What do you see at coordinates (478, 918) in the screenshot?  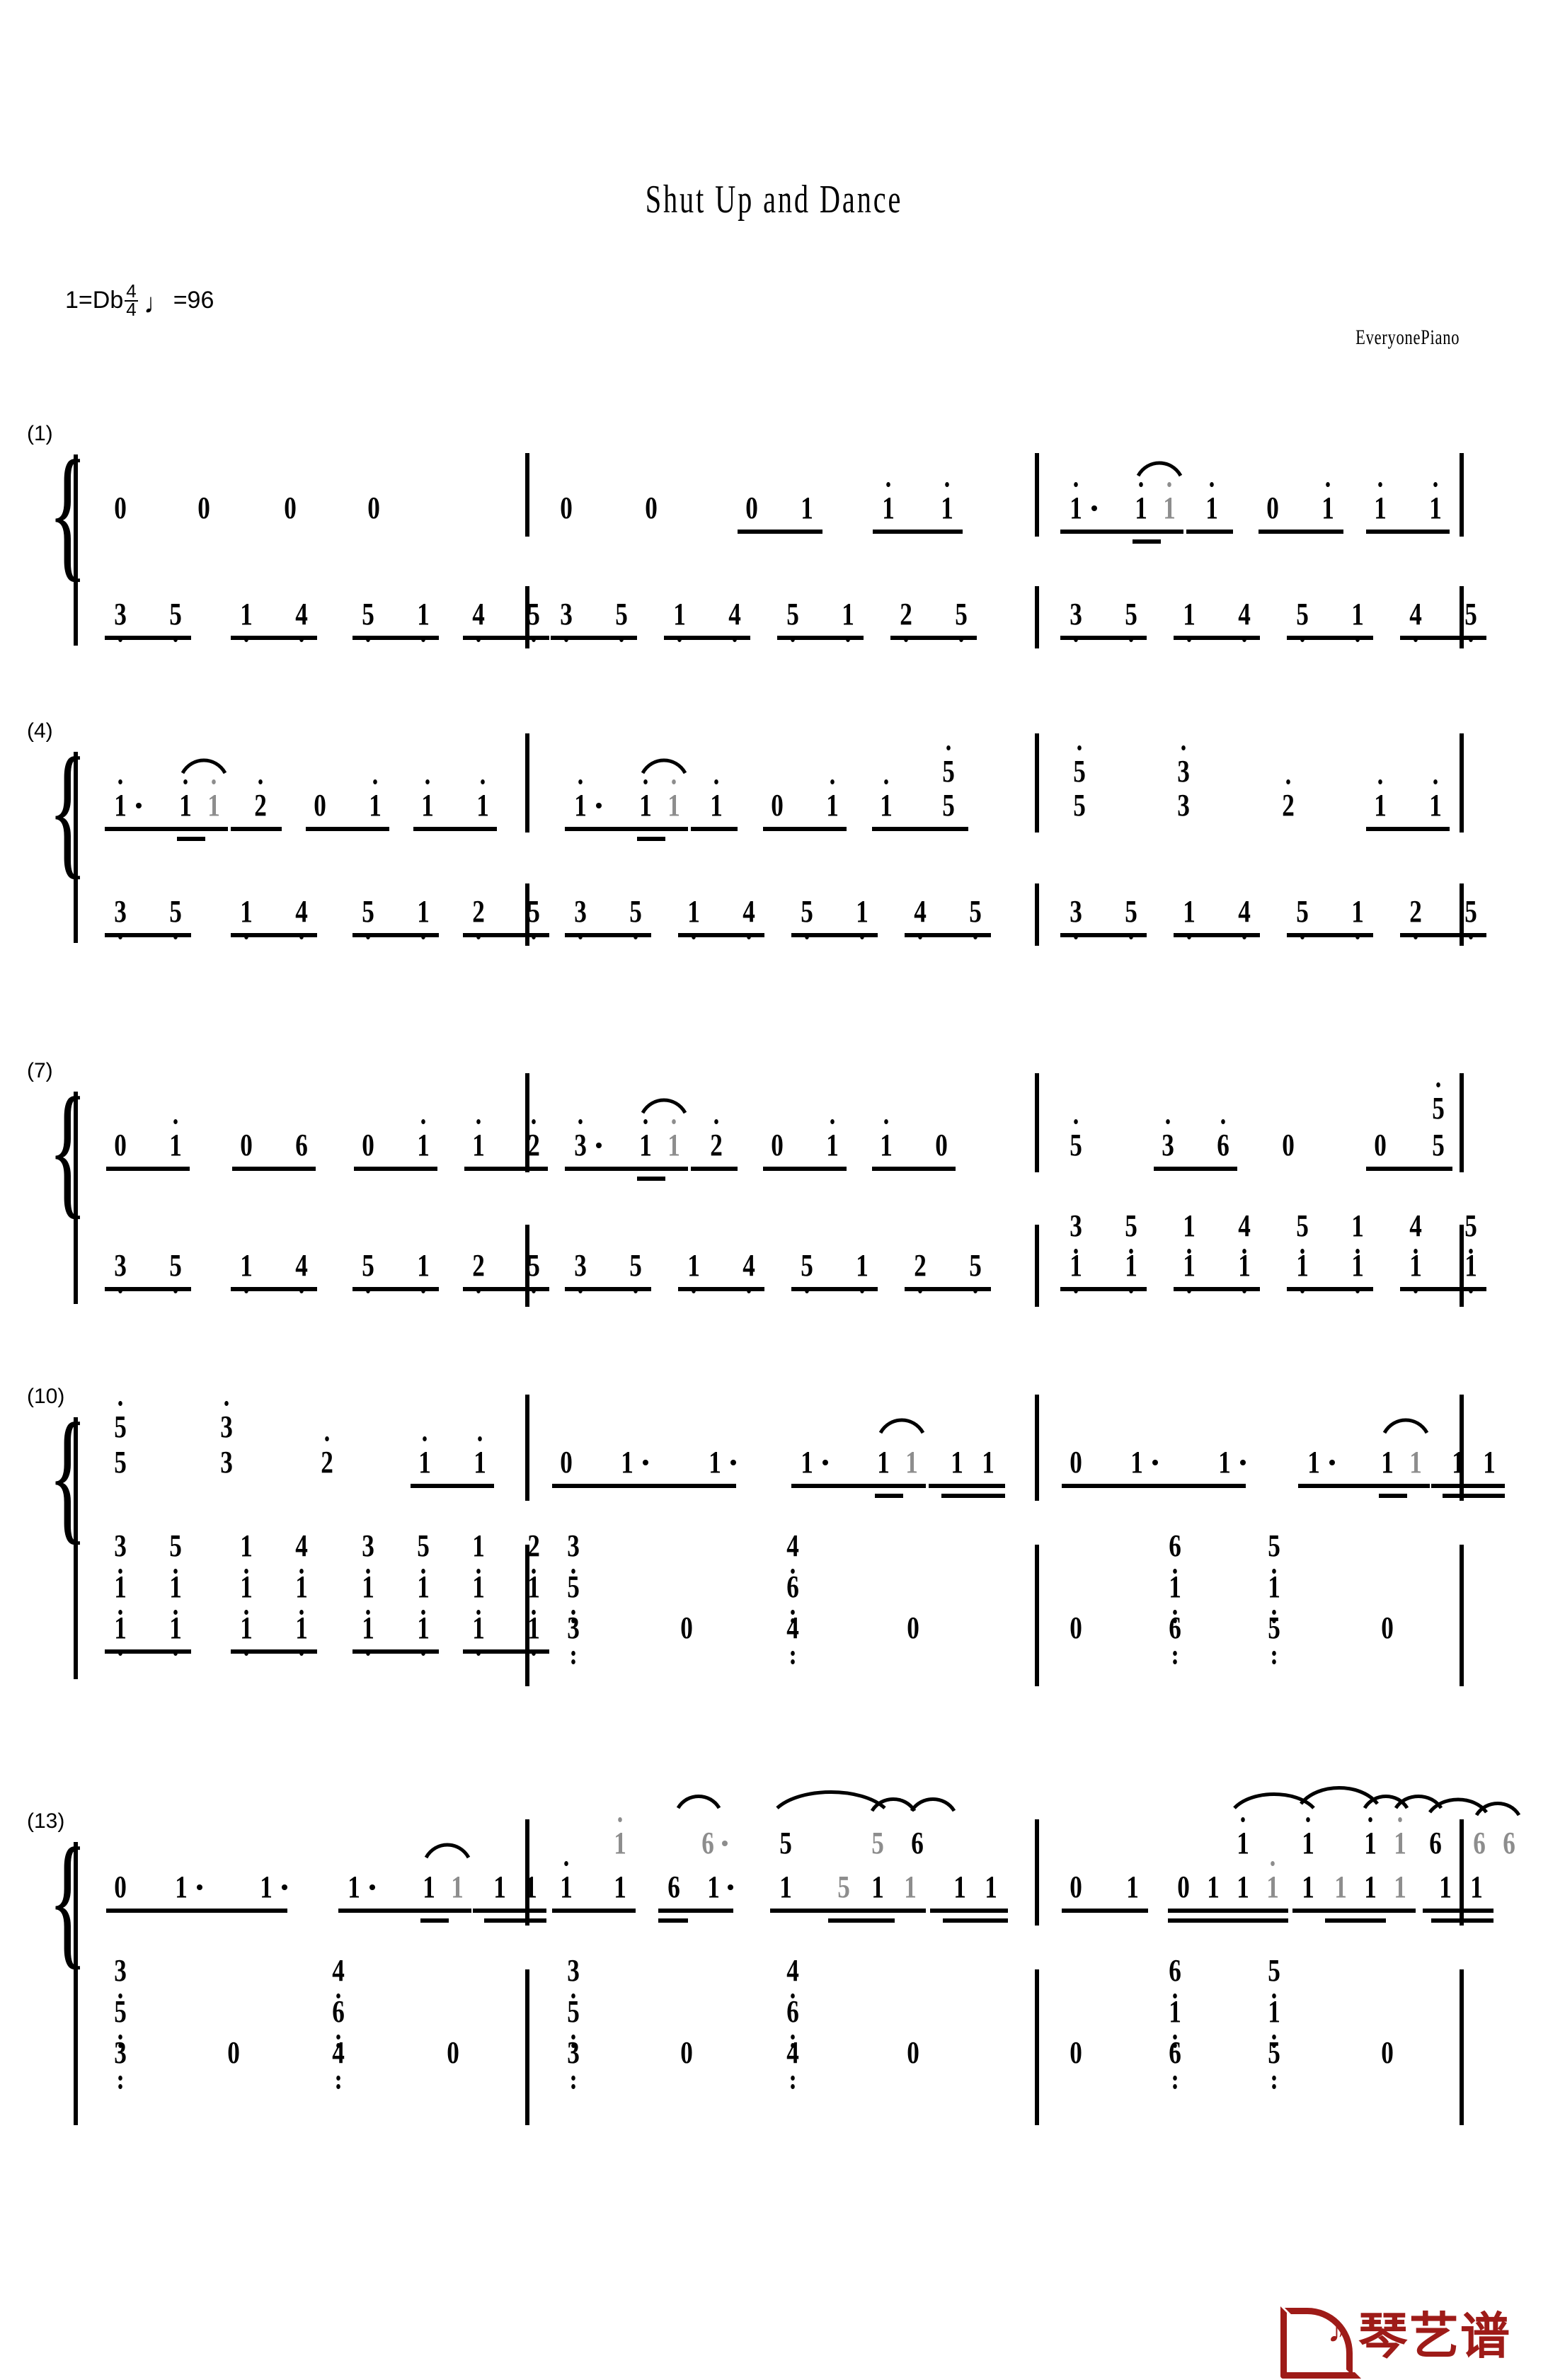 I see `note-numeral-2: 2` at bounding box center [478, 918].